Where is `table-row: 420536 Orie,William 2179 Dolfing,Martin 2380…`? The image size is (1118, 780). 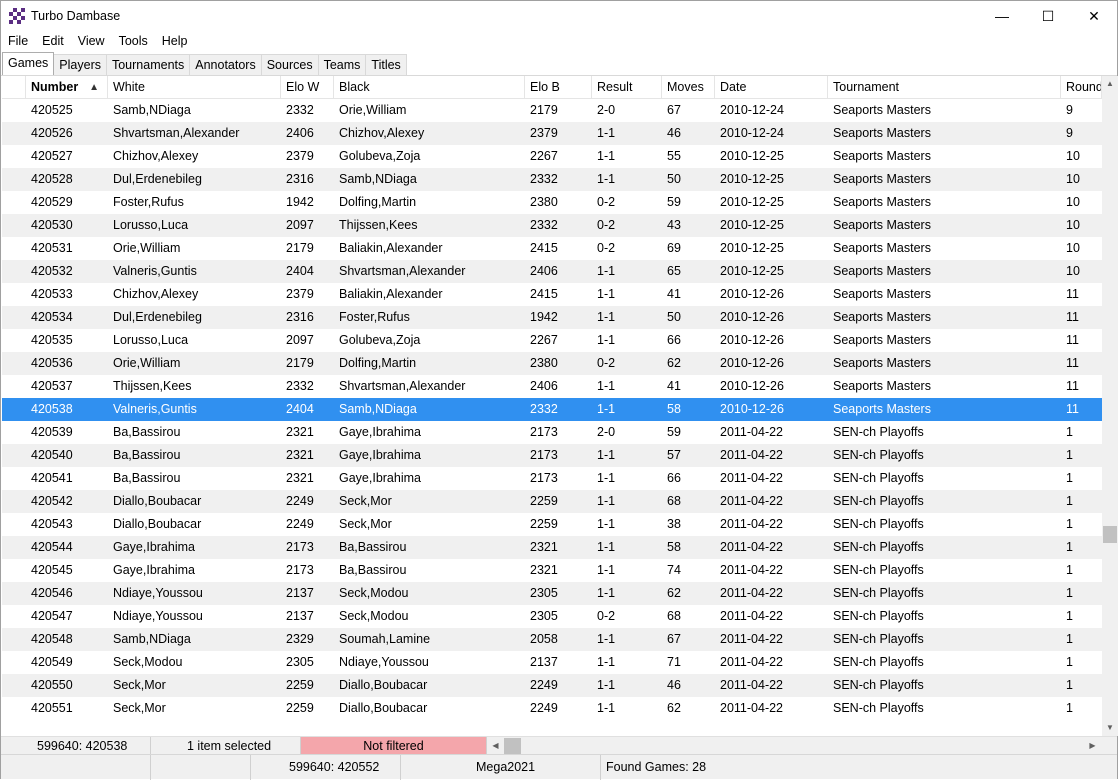
table-row: 420536 Orie,William 2179 Dolfing,Martin 2380… is located at coordinates (552, 363).